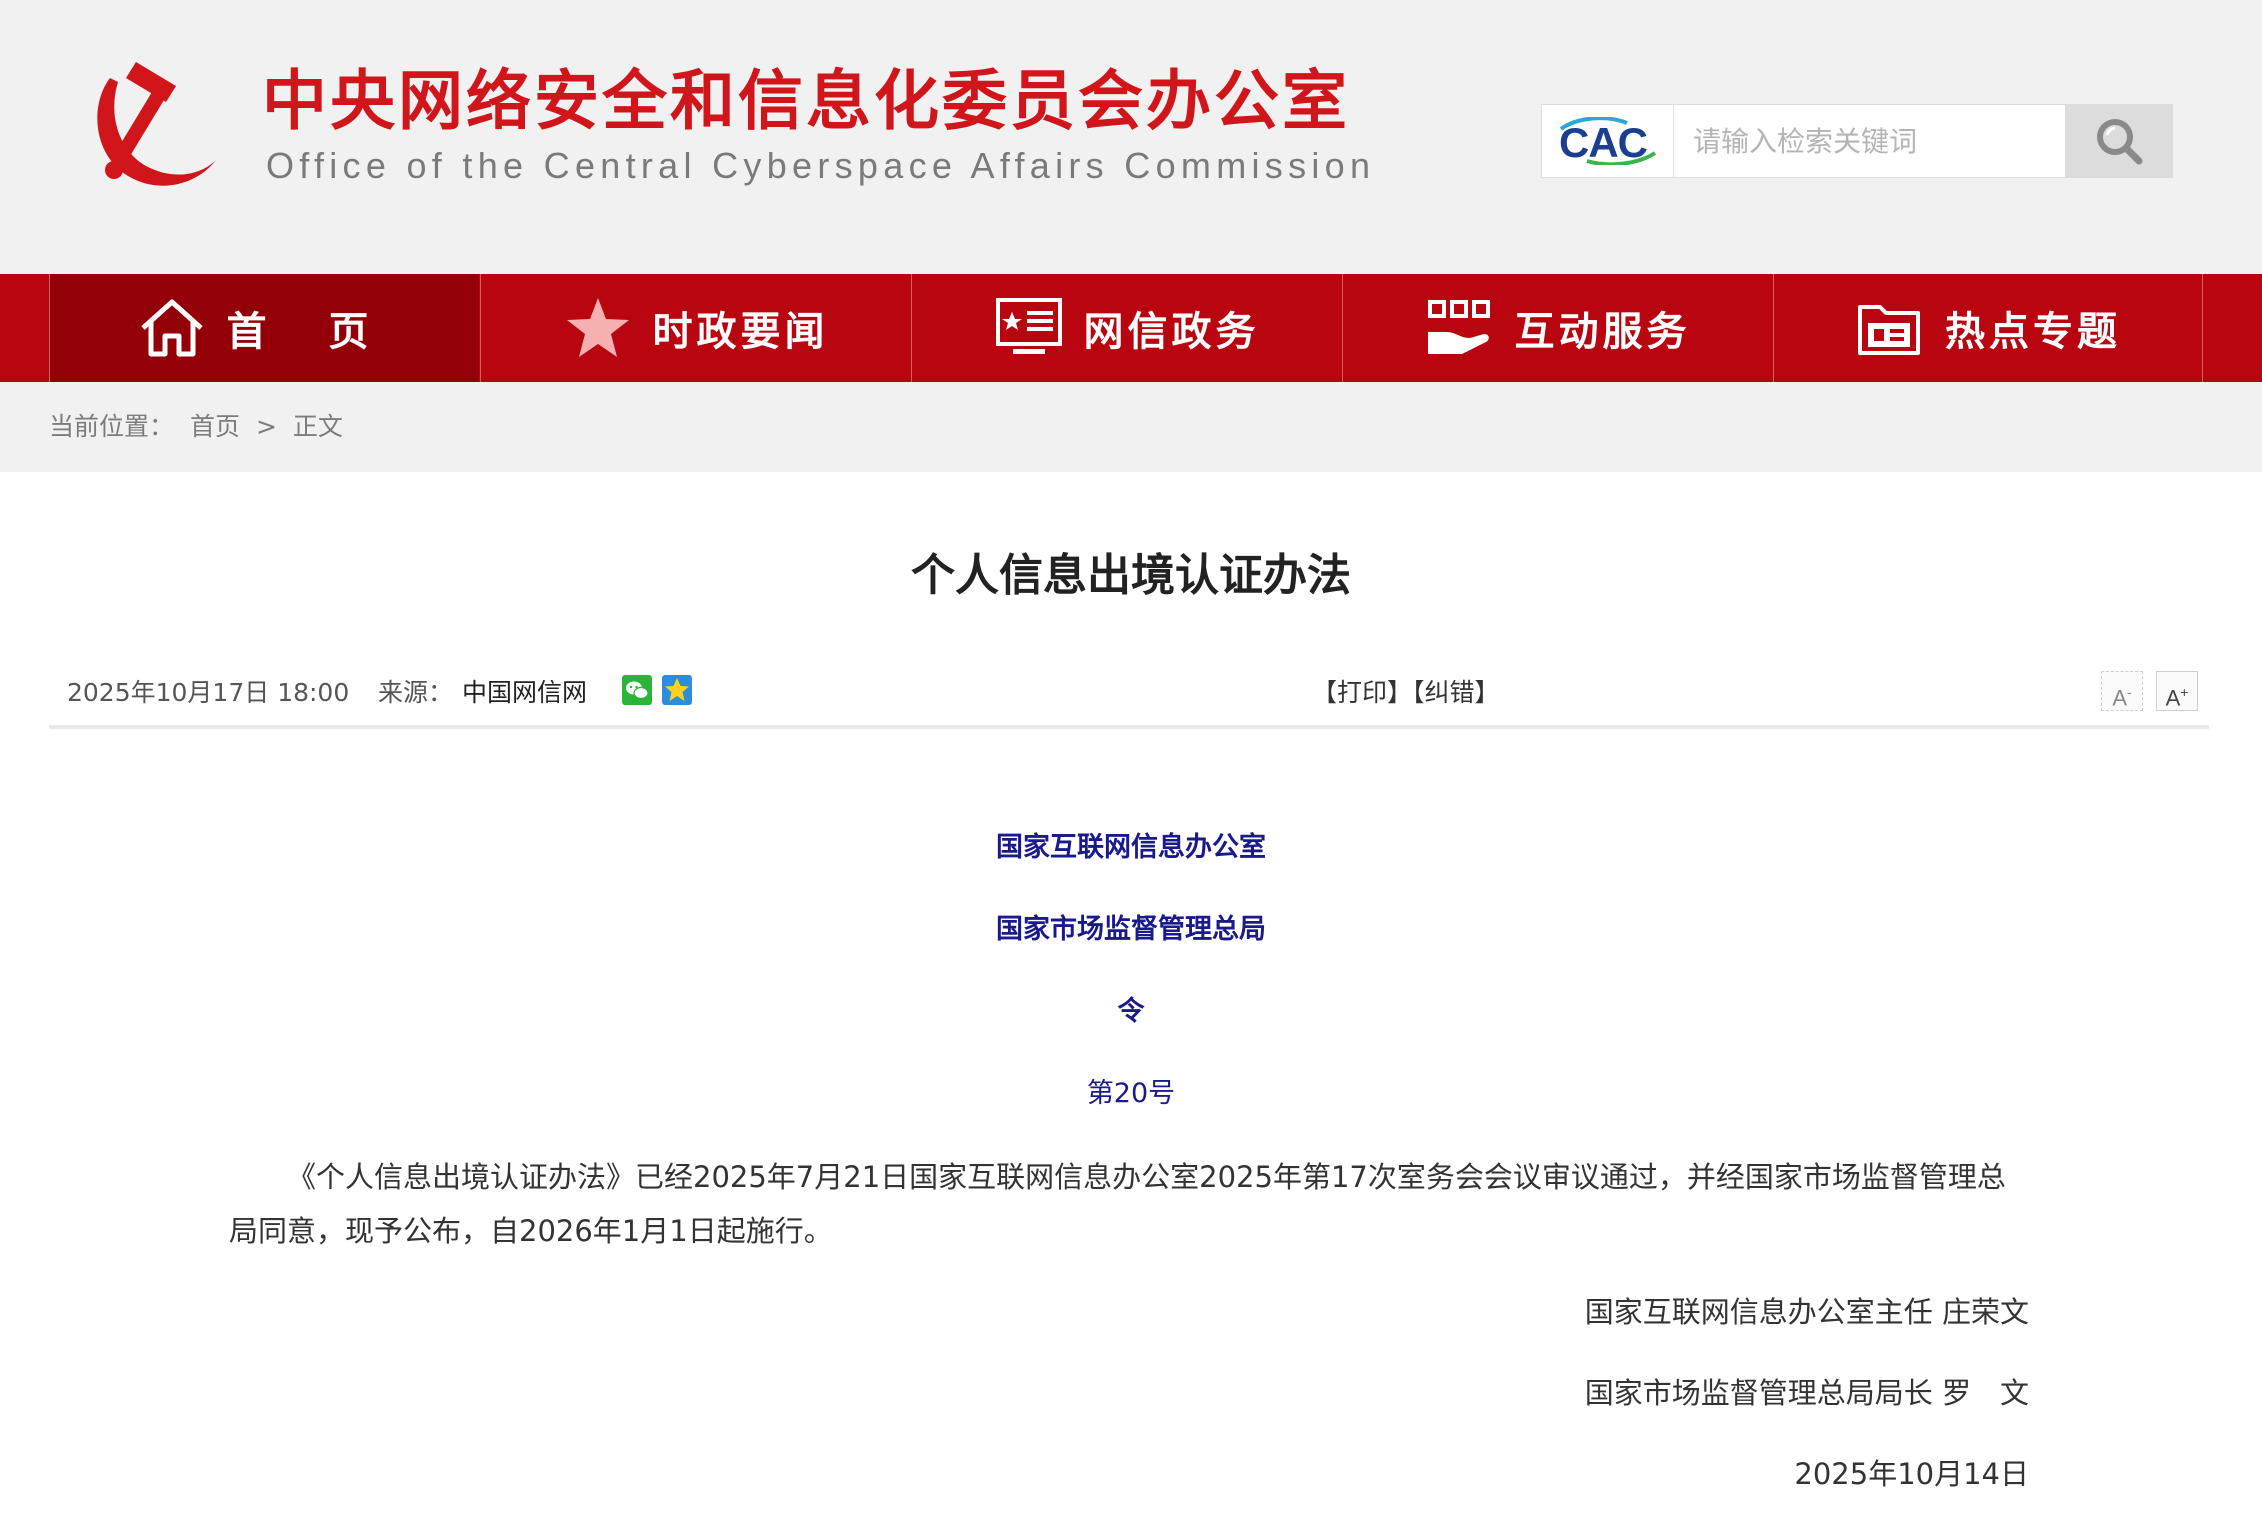  What do you see at coordinates (1911, 1474) in the screenshot?
I see `signature-date: 2025年10月14日` at bounding box center [1911, 1474].